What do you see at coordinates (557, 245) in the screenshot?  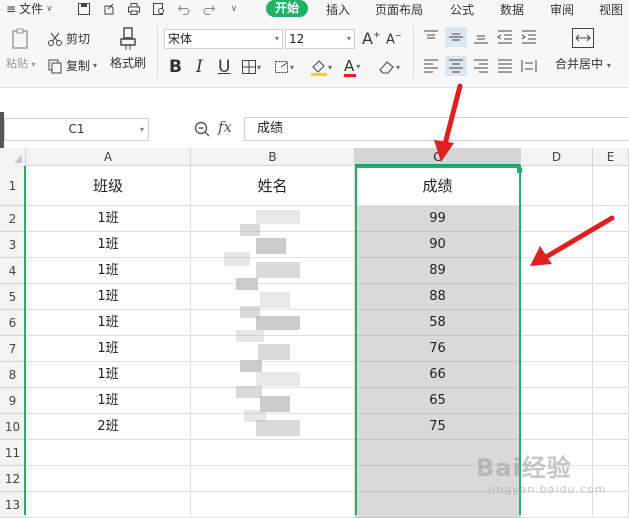 I see `cell-d3` at bounding box center [557, 245].